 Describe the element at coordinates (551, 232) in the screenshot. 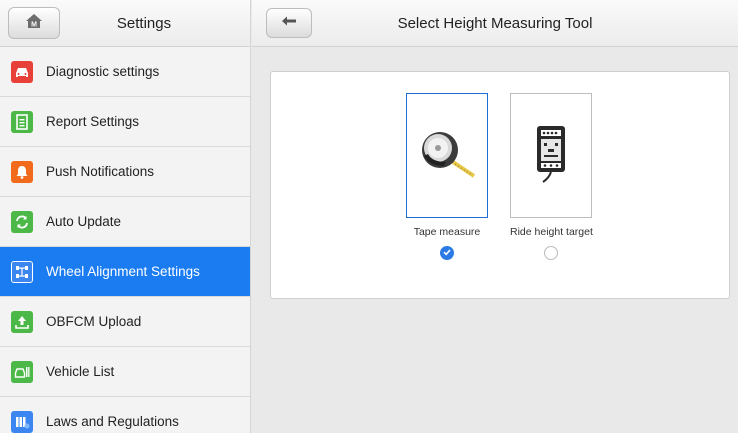

I see `tool-label: Ride height target` at that location.